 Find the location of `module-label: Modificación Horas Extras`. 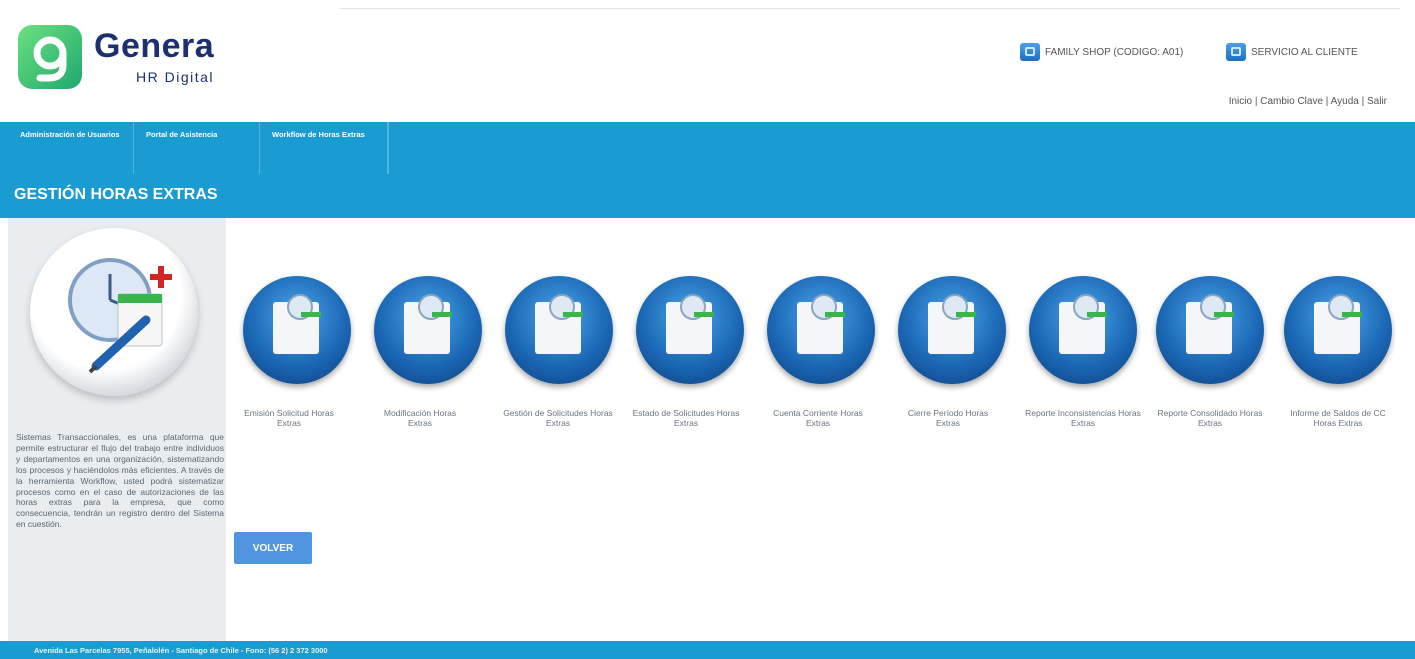

module-label: Modificación Horas Extras is located at coordinates (420, 418).